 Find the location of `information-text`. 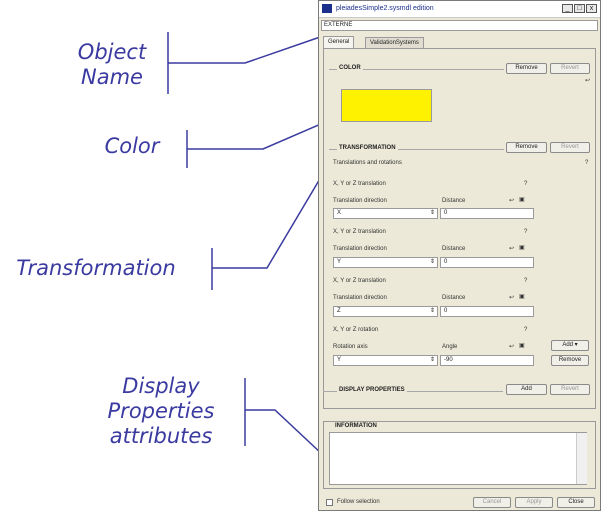

information-text is located at coordinates (458, 458).